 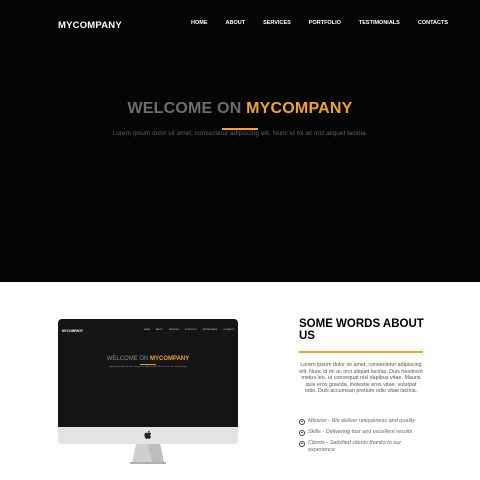 What do you see at coordinates (190, 330) in the screenshot?
I see `mockup-nav-item: PORTFOLIO` at bounding box center [190, 330].